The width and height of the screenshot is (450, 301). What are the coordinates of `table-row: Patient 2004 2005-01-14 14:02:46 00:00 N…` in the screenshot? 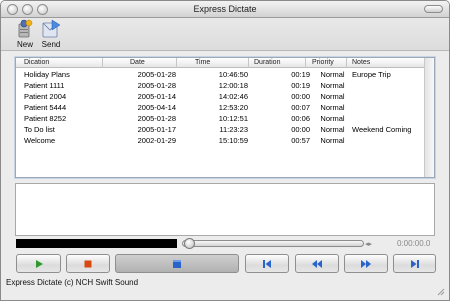 It's located at (220, 96).